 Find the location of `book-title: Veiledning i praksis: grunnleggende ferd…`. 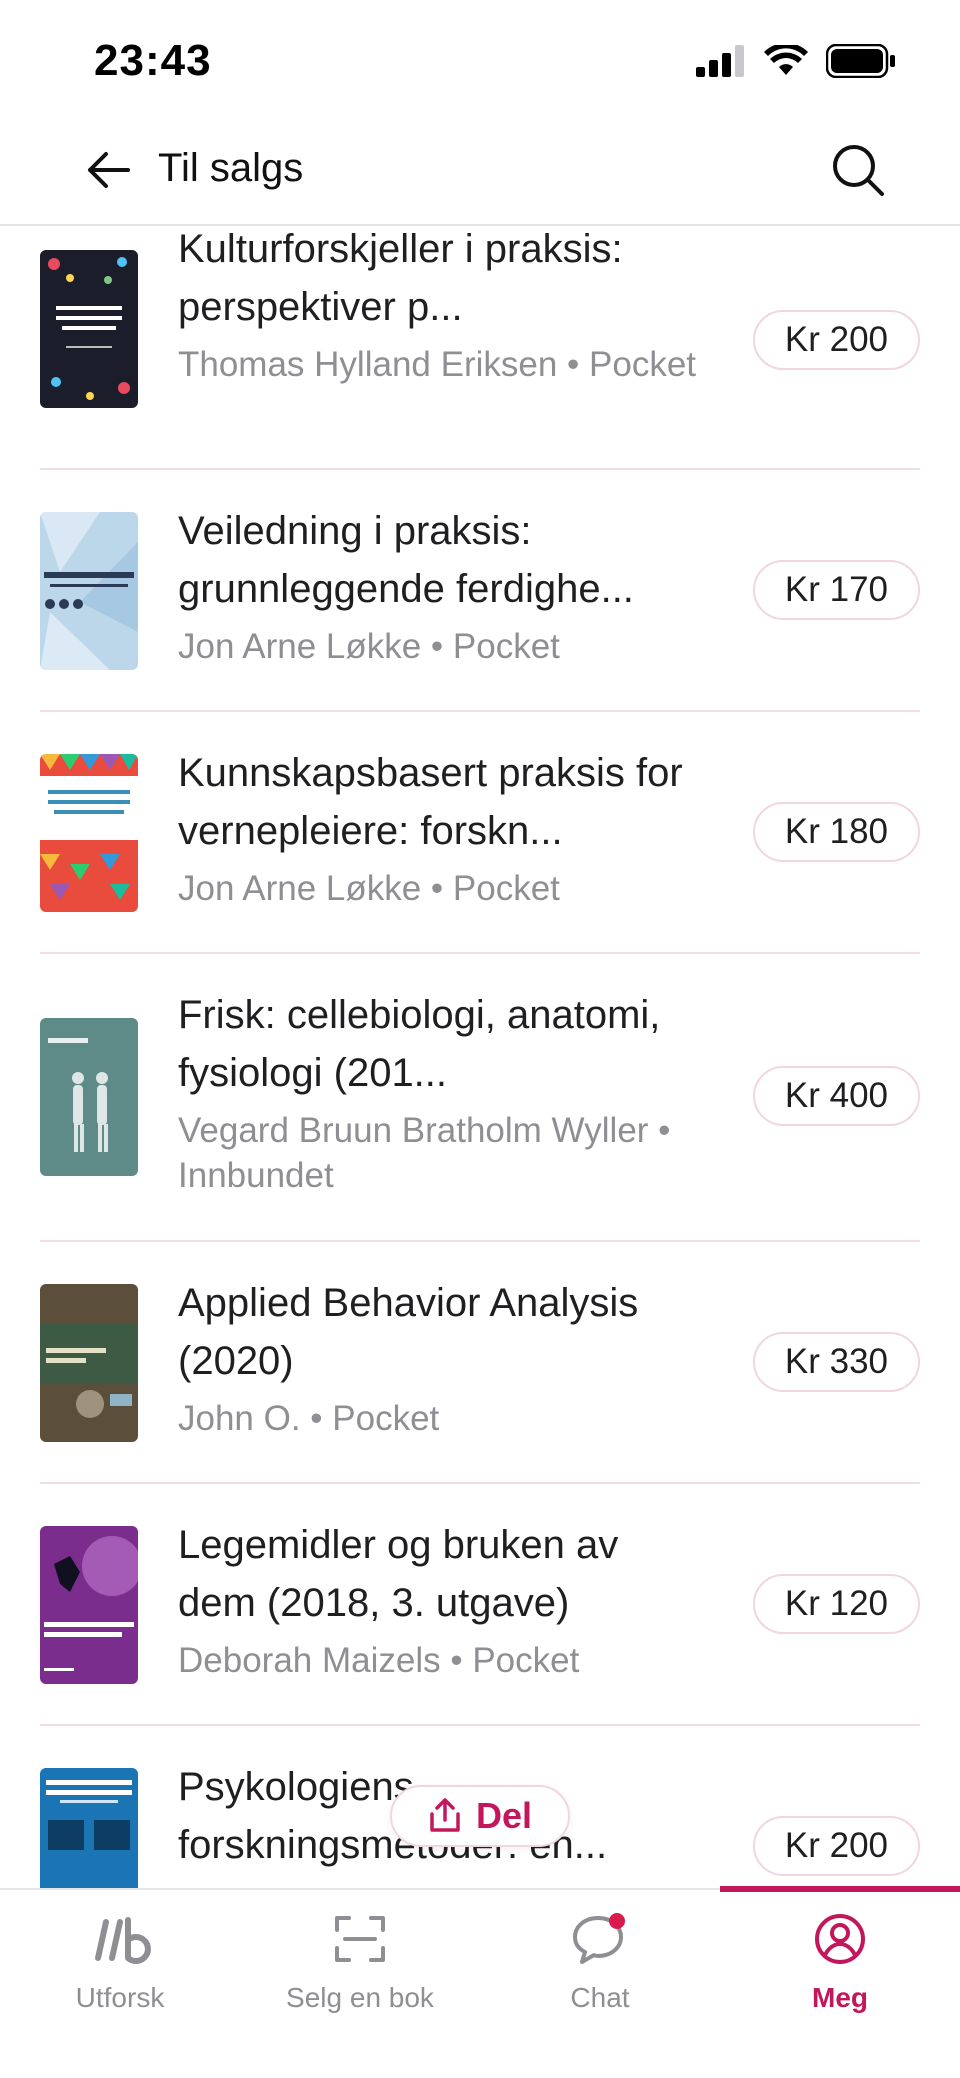

book-title: Veiledning i praksis: grunnleggende ferd… is located at coordinates (406, 560).